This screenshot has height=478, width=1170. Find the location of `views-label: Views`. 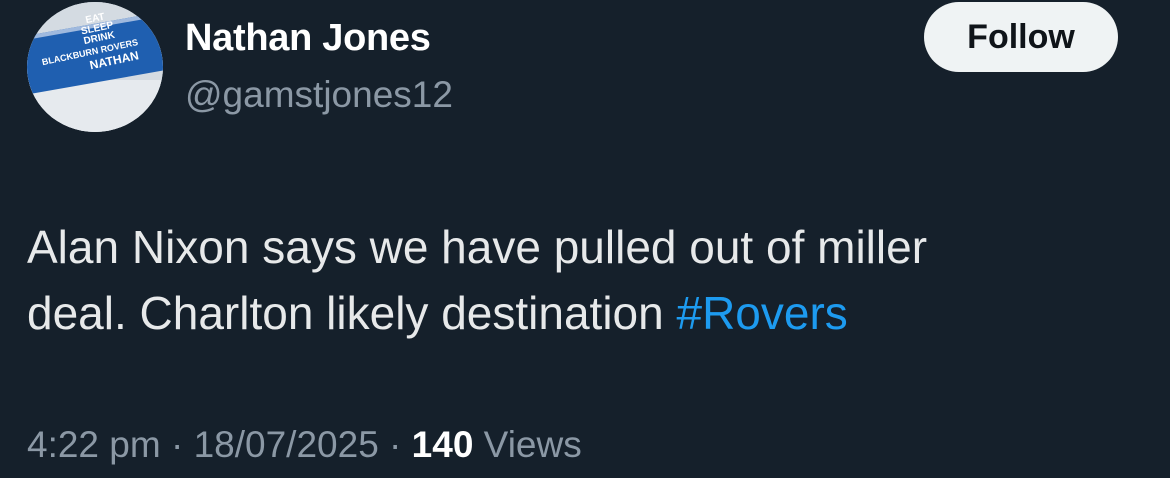

views-label: Views is located at coordinates (527, 444).